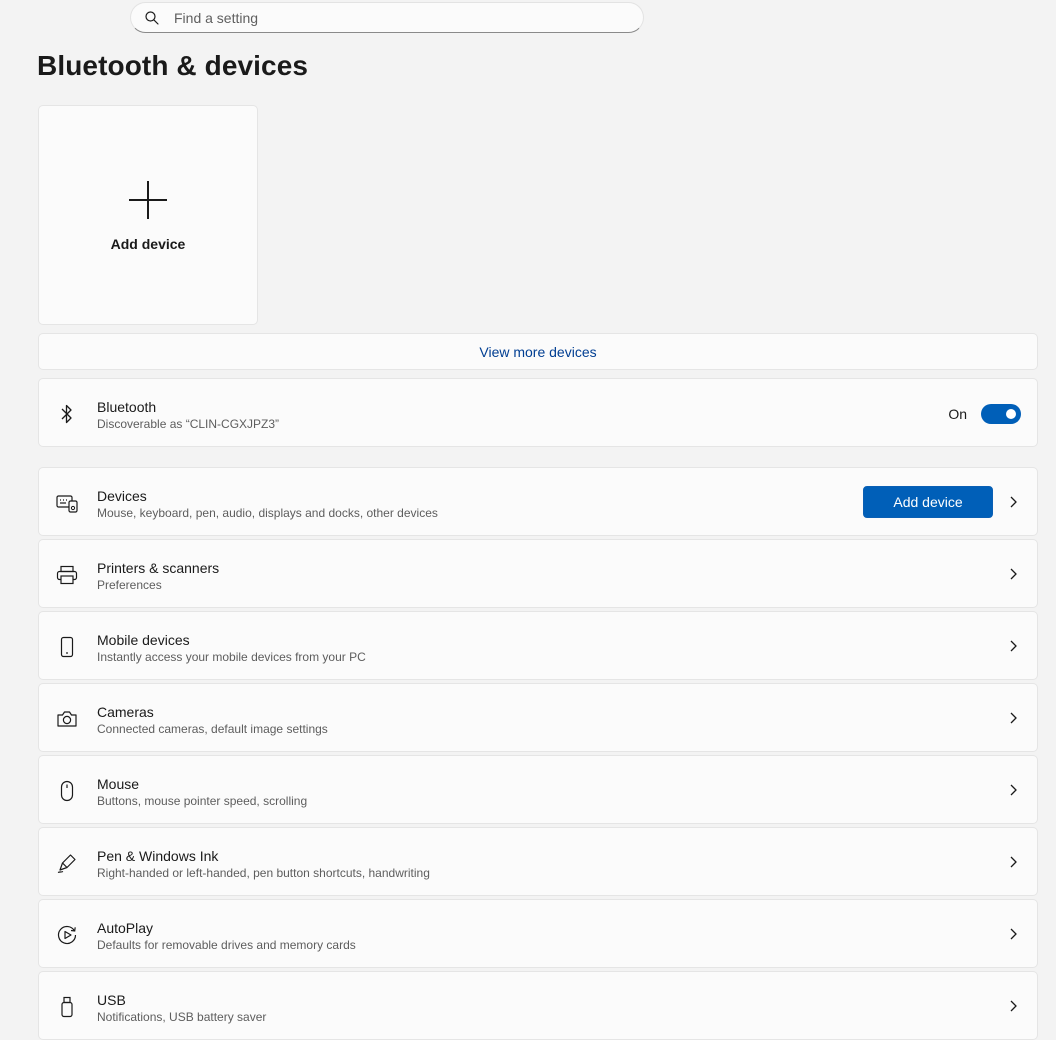 The height and width of the screenshot is (1040, 1056). What do you see at coordinates (173, 65) in the screenshot?
I see `page-title: Bluetooth & devices` at bounding box center [173, 65].